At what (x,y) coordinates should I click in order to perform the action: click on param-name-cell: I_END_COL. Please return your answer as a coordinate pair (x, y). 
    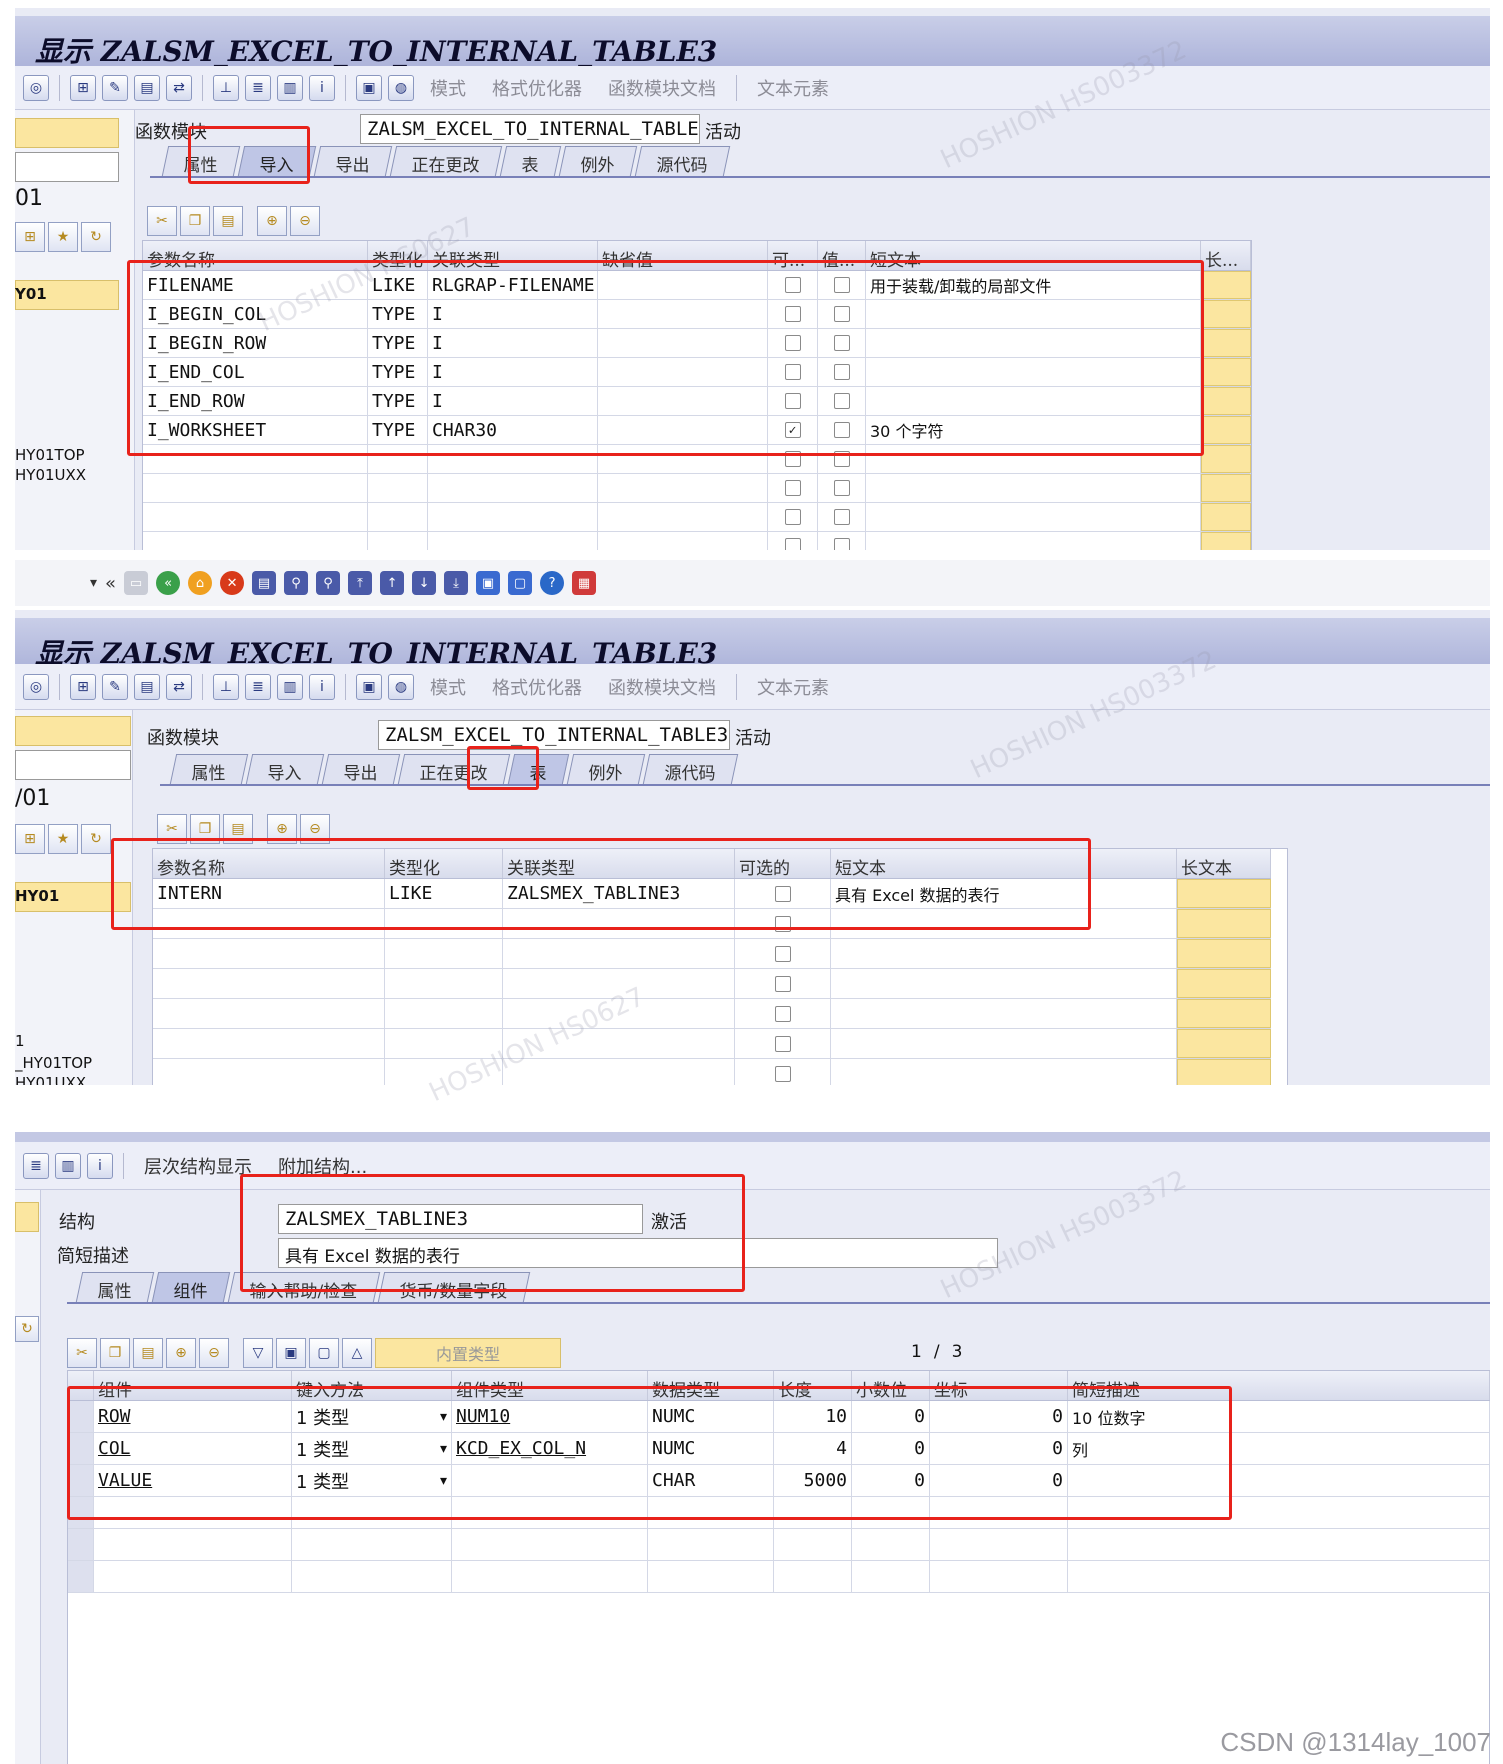
    Looking at the image, I should click on (255, 372).